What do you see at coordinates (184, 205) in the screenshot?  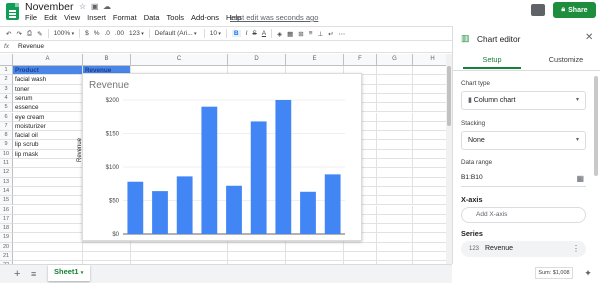 I see `bar-serum` at bounding box center [184, 205].